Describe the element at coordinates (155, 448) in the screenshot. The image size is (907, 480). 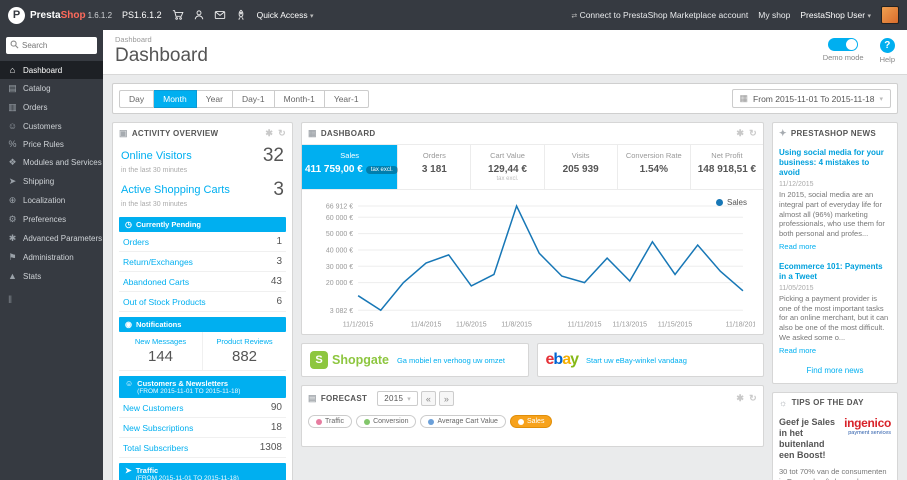
I see `customers-row-label: Total Subscribers` at that location.